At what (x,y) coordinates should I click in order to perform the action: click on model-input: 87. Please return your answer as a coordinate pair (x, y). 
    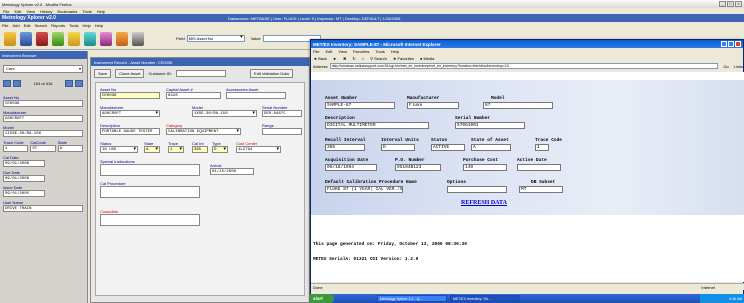
    Looking at the image, I should click on (518, 105).